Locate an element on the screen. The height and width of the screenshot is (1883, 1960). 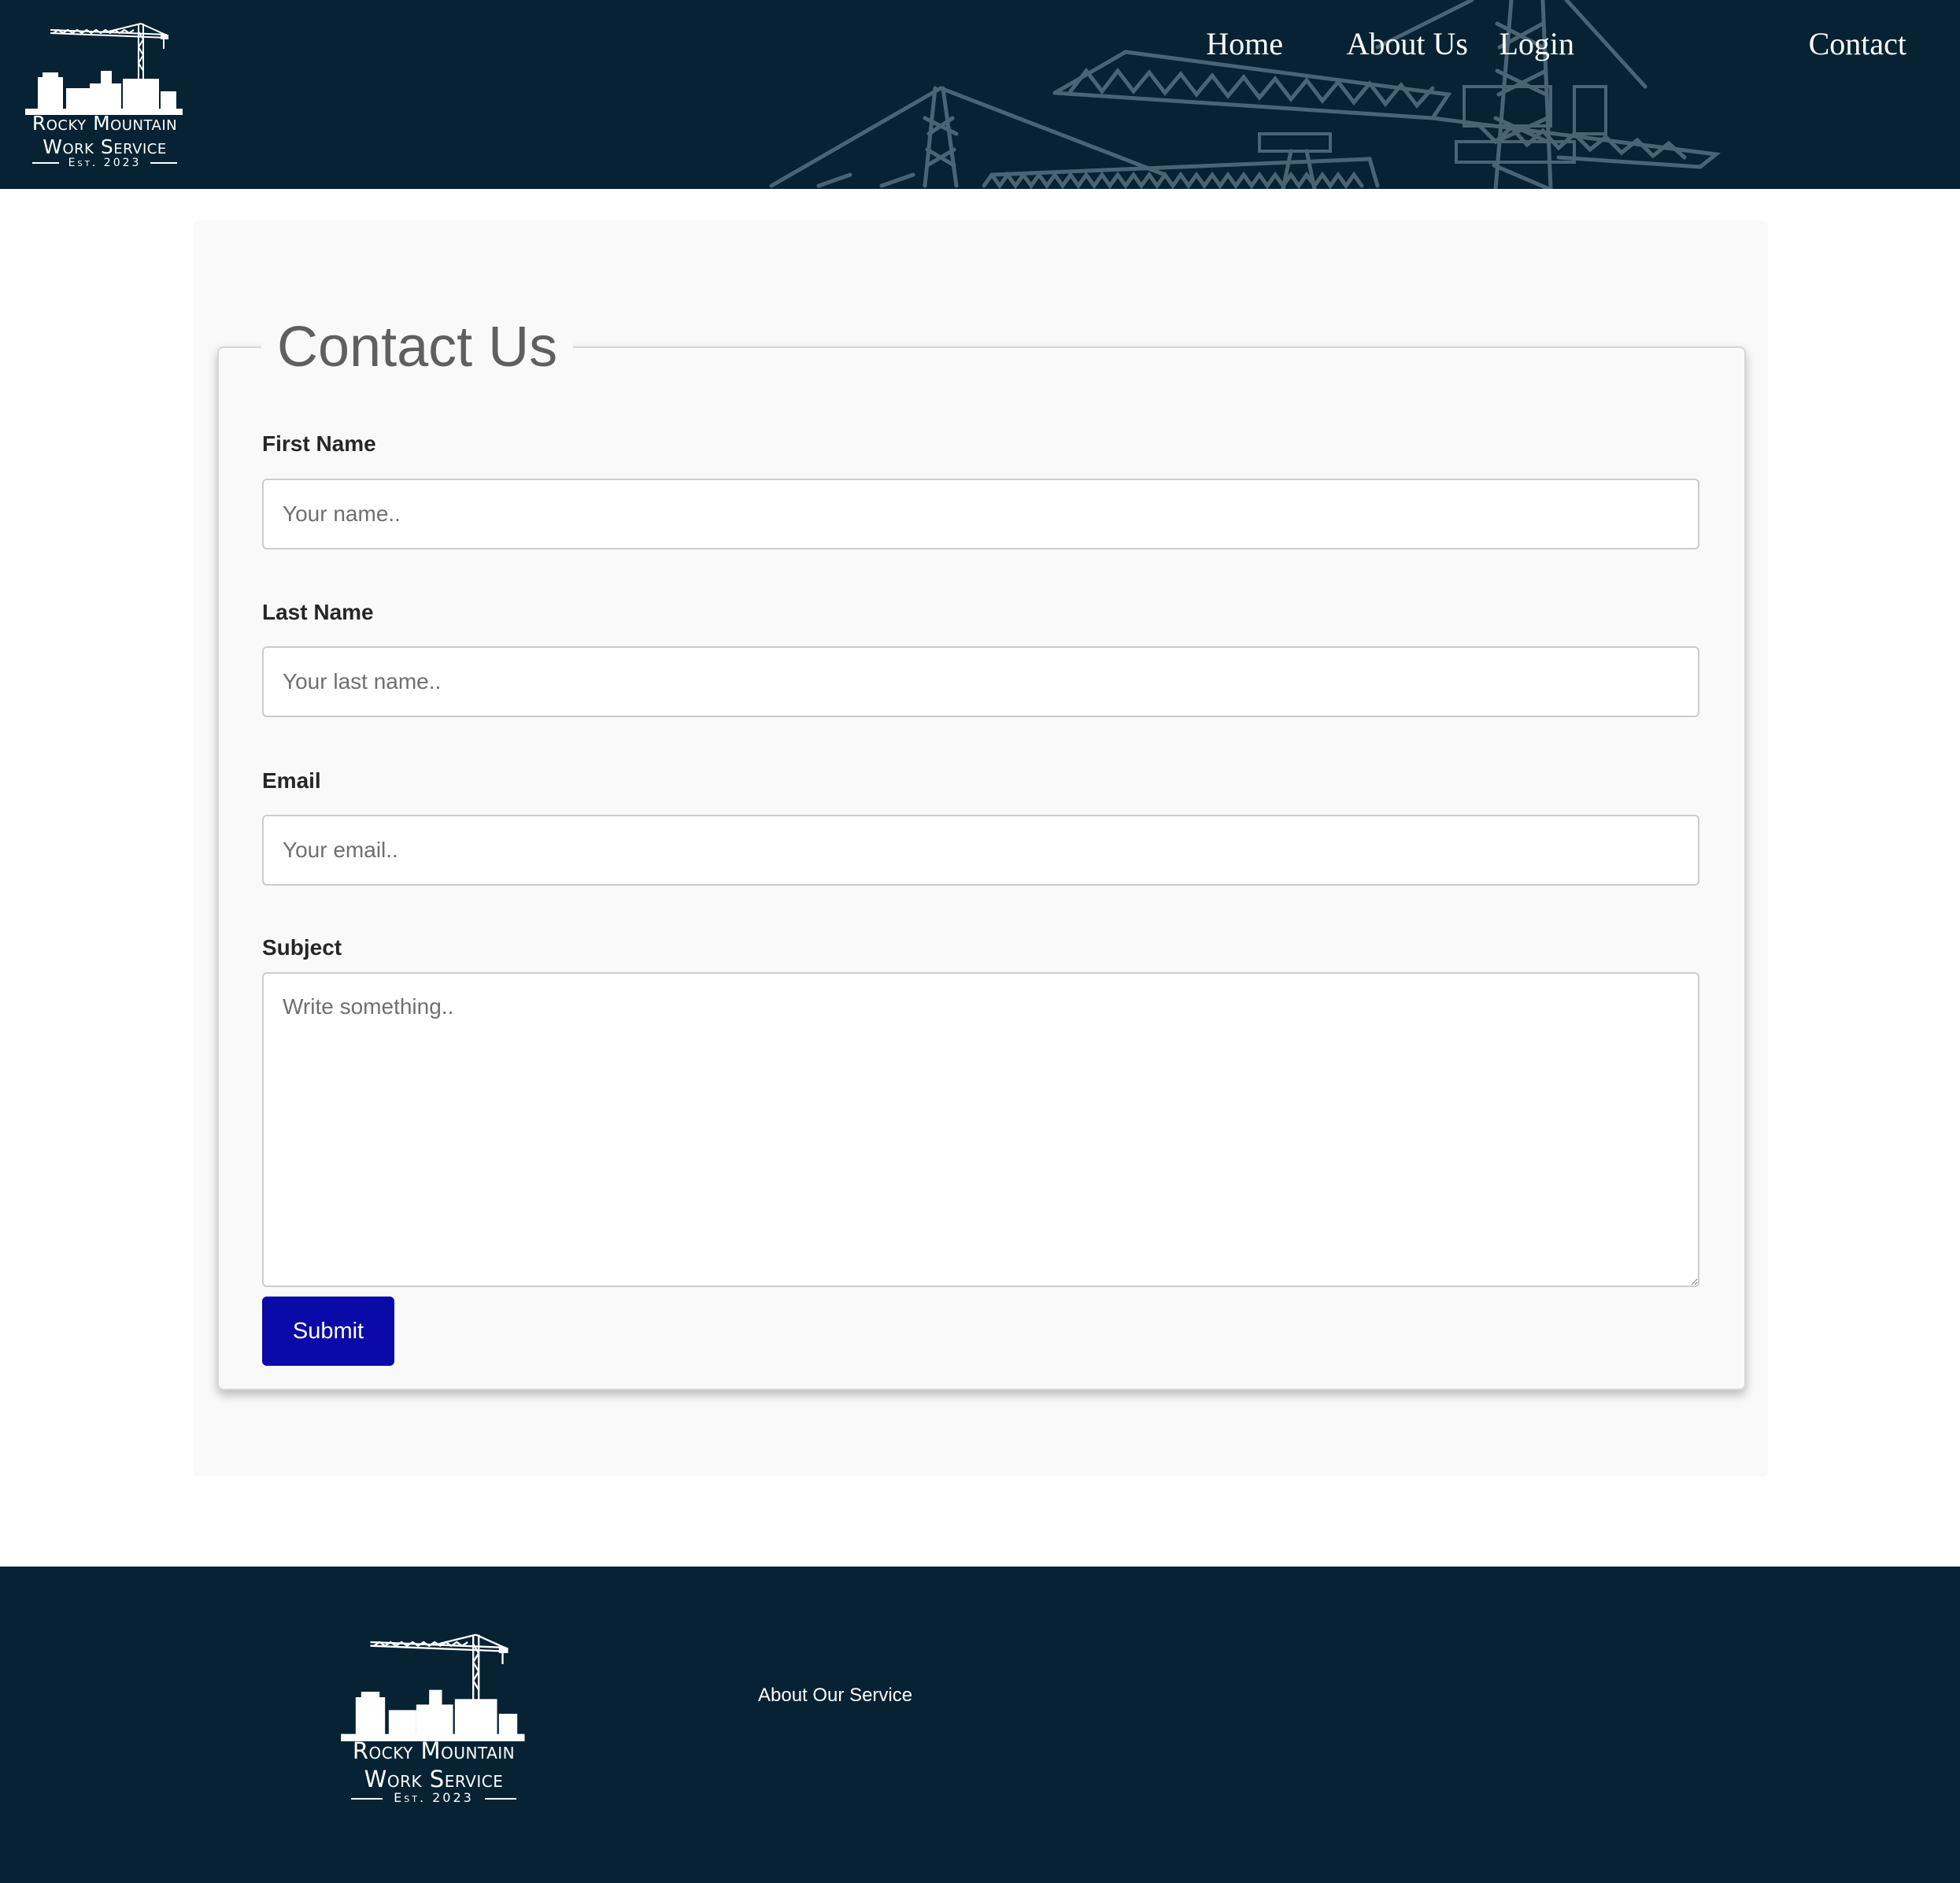
last-name-label: Last Name is located at coordinates (318, 612).